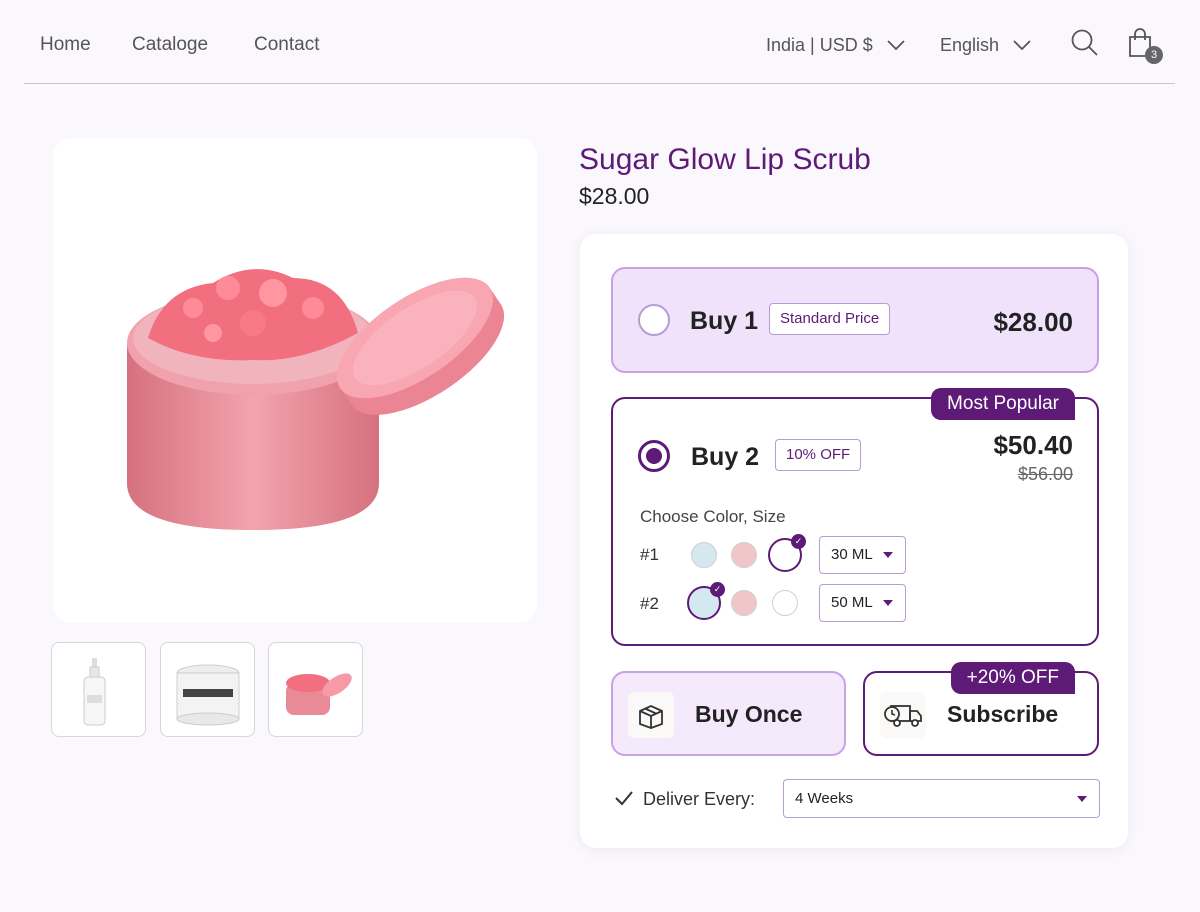  Describe the element at coordinates (749, 714) in the screenshot. I see `buy-once-label: Buy Once` at that location.